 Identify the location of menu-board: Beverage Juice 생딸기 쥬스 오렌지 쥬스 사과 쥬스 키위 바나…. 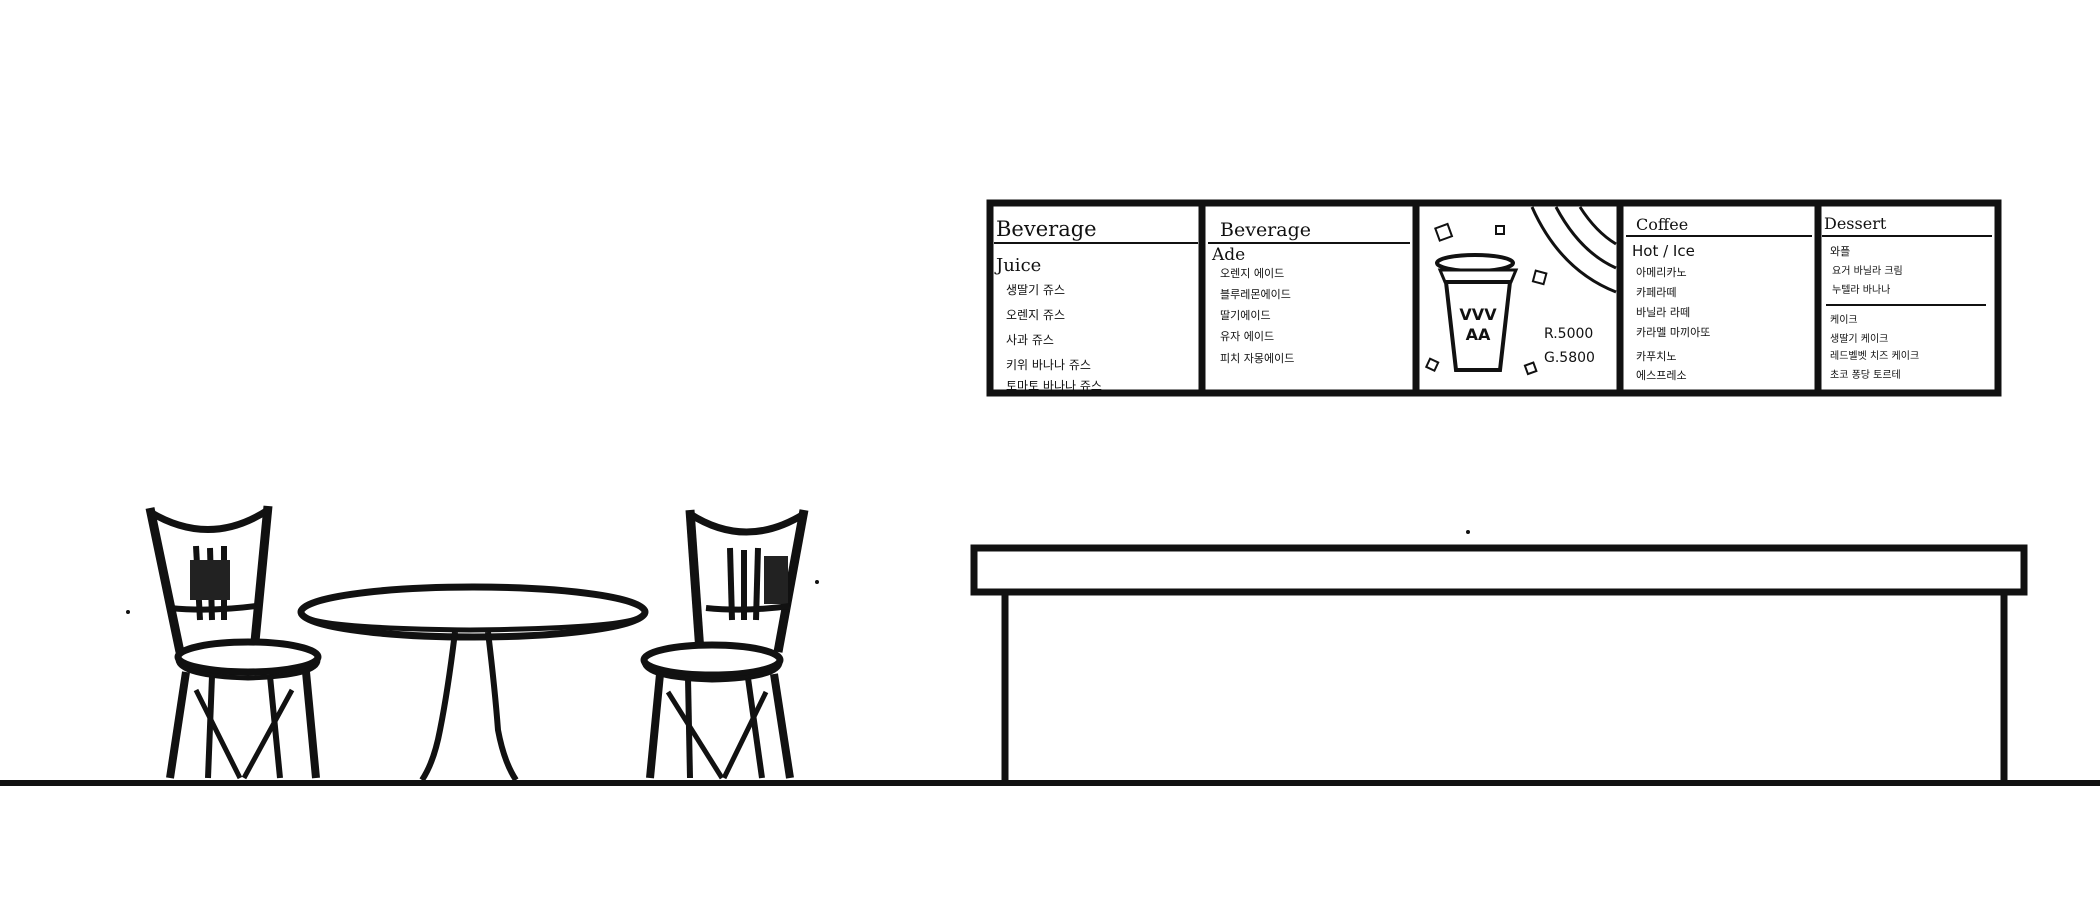
(1494, 298).